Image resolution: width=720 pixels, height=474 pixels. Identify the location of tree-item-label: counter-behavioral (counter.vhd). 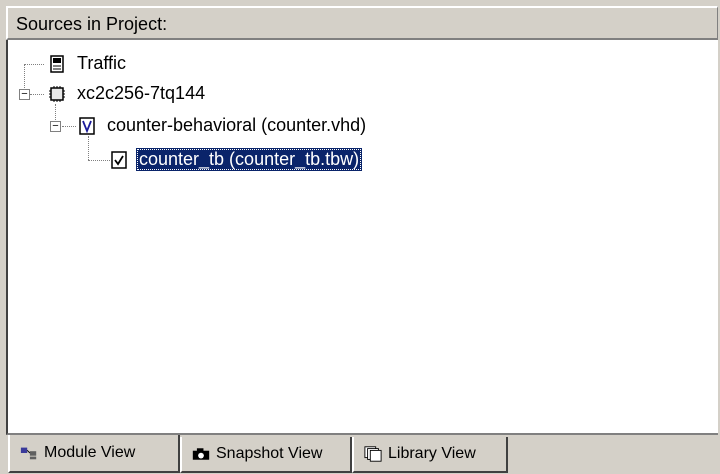
(237, 125).